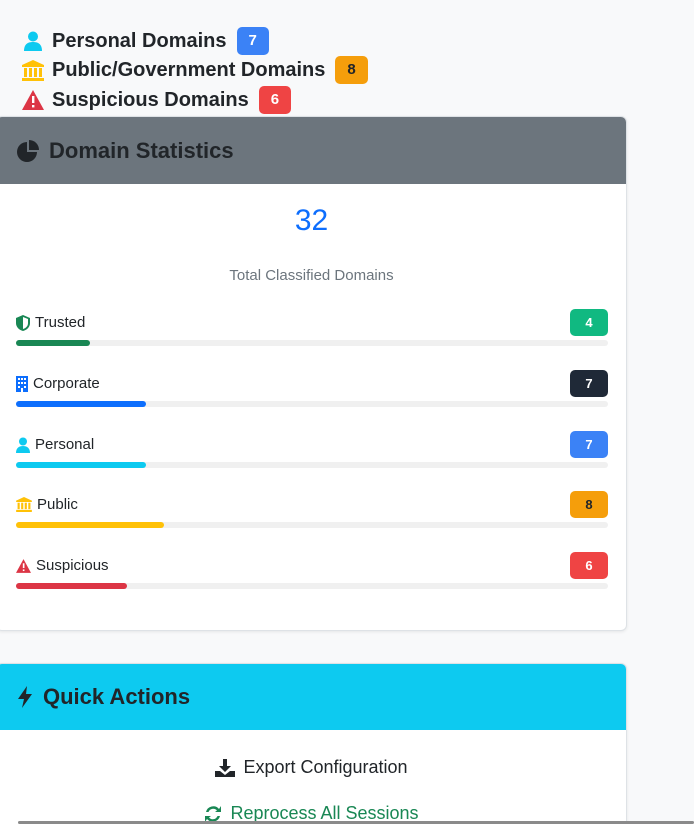 The width and height of the screenshot is (694, 824). Describe the element at coordinates (150, 99) in the screenshot. I see `suspicious-domains-label: Suspicious Domains` at that location.